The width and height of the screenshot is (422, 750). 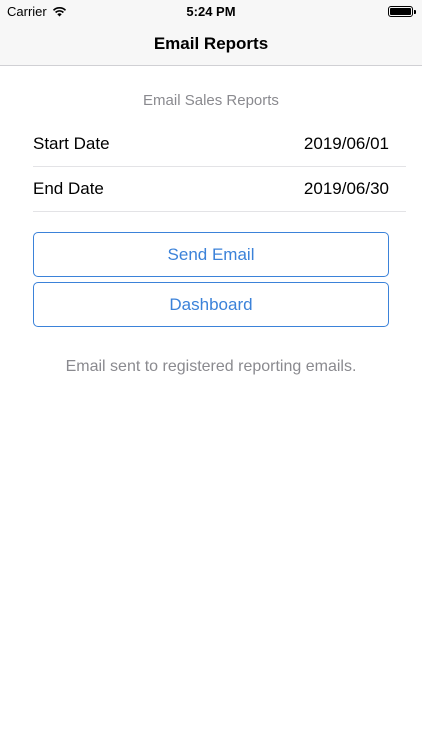 What do you see at coordinates (211, 254) in the screenshot?
I see `send-email-button: Send Email` at bounding box center [211, 254].